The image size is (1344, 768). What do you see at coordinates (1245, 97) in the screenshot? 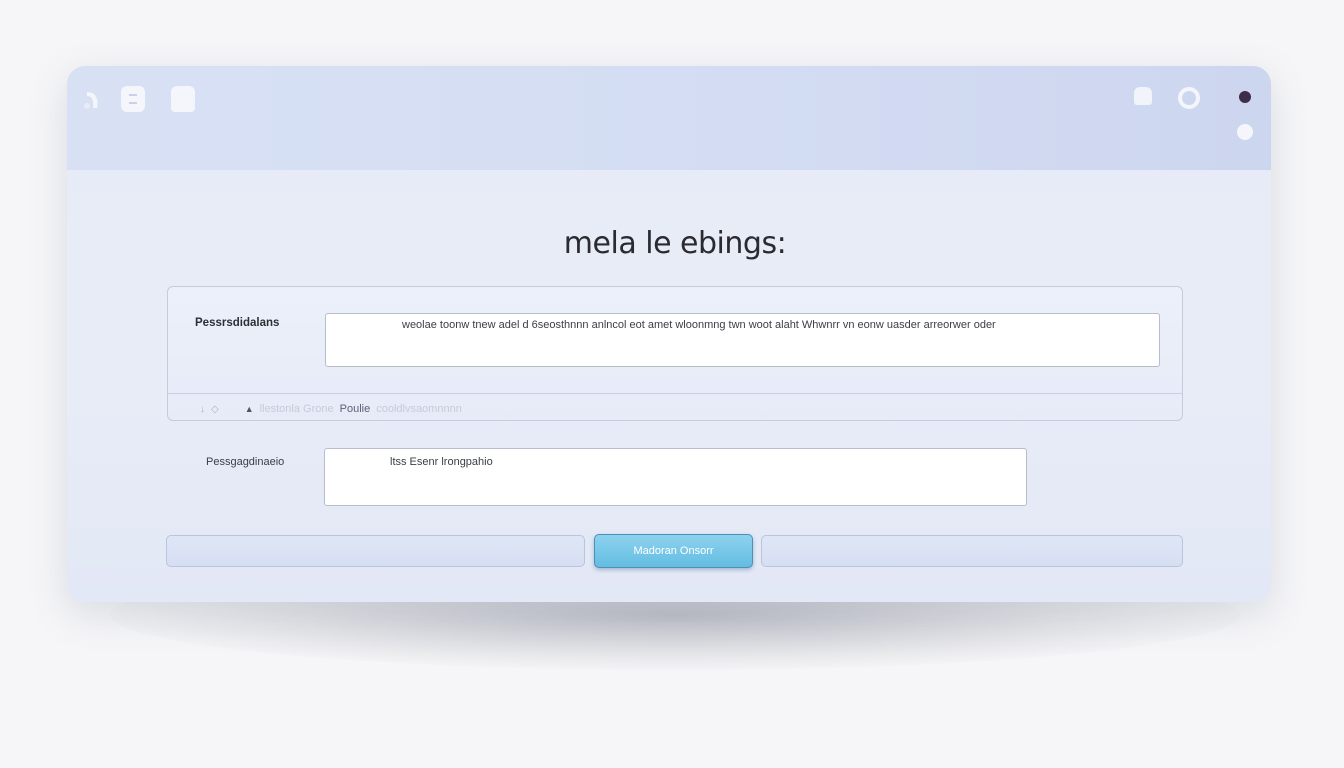
I see `record-icon` at bounding box center [1245, 97].